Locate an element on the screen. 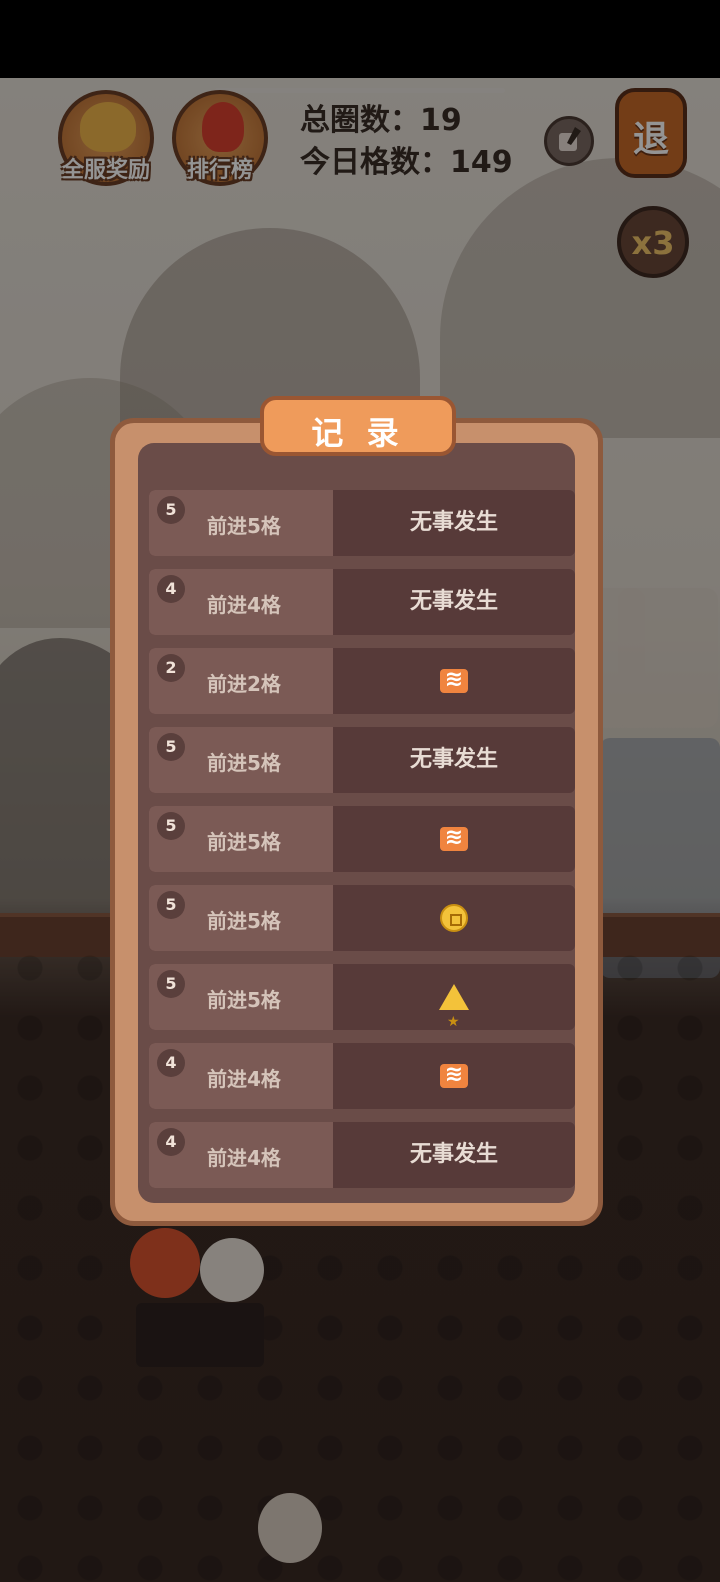 This screenshot has height=1582, width=720. record-step-cell: 2 前进2格 is located at coordinates (241, 681).